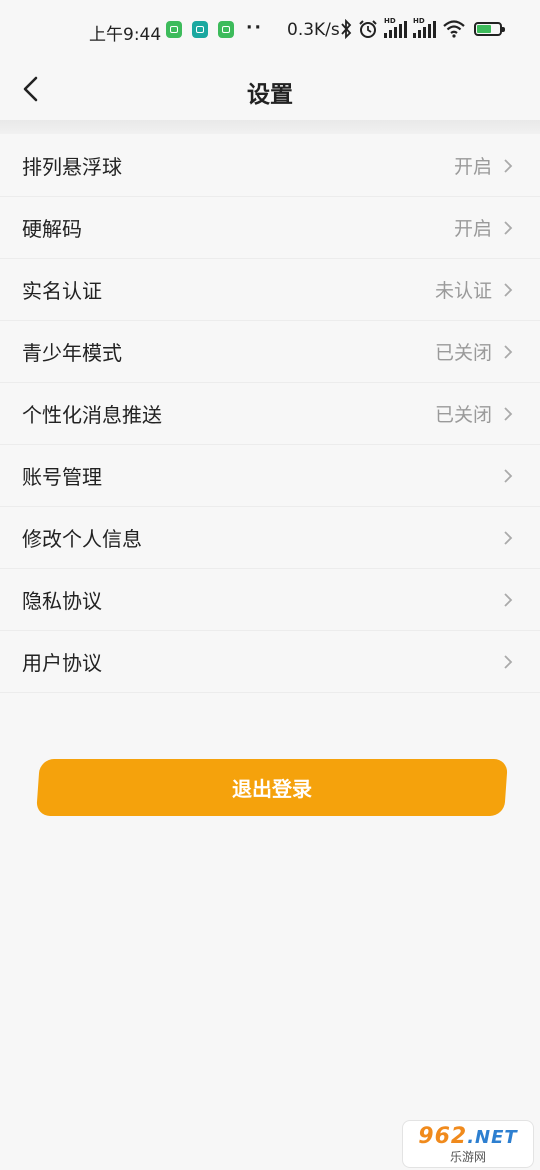  I want to click on logout-button: 退出登录, so click(272, 787).